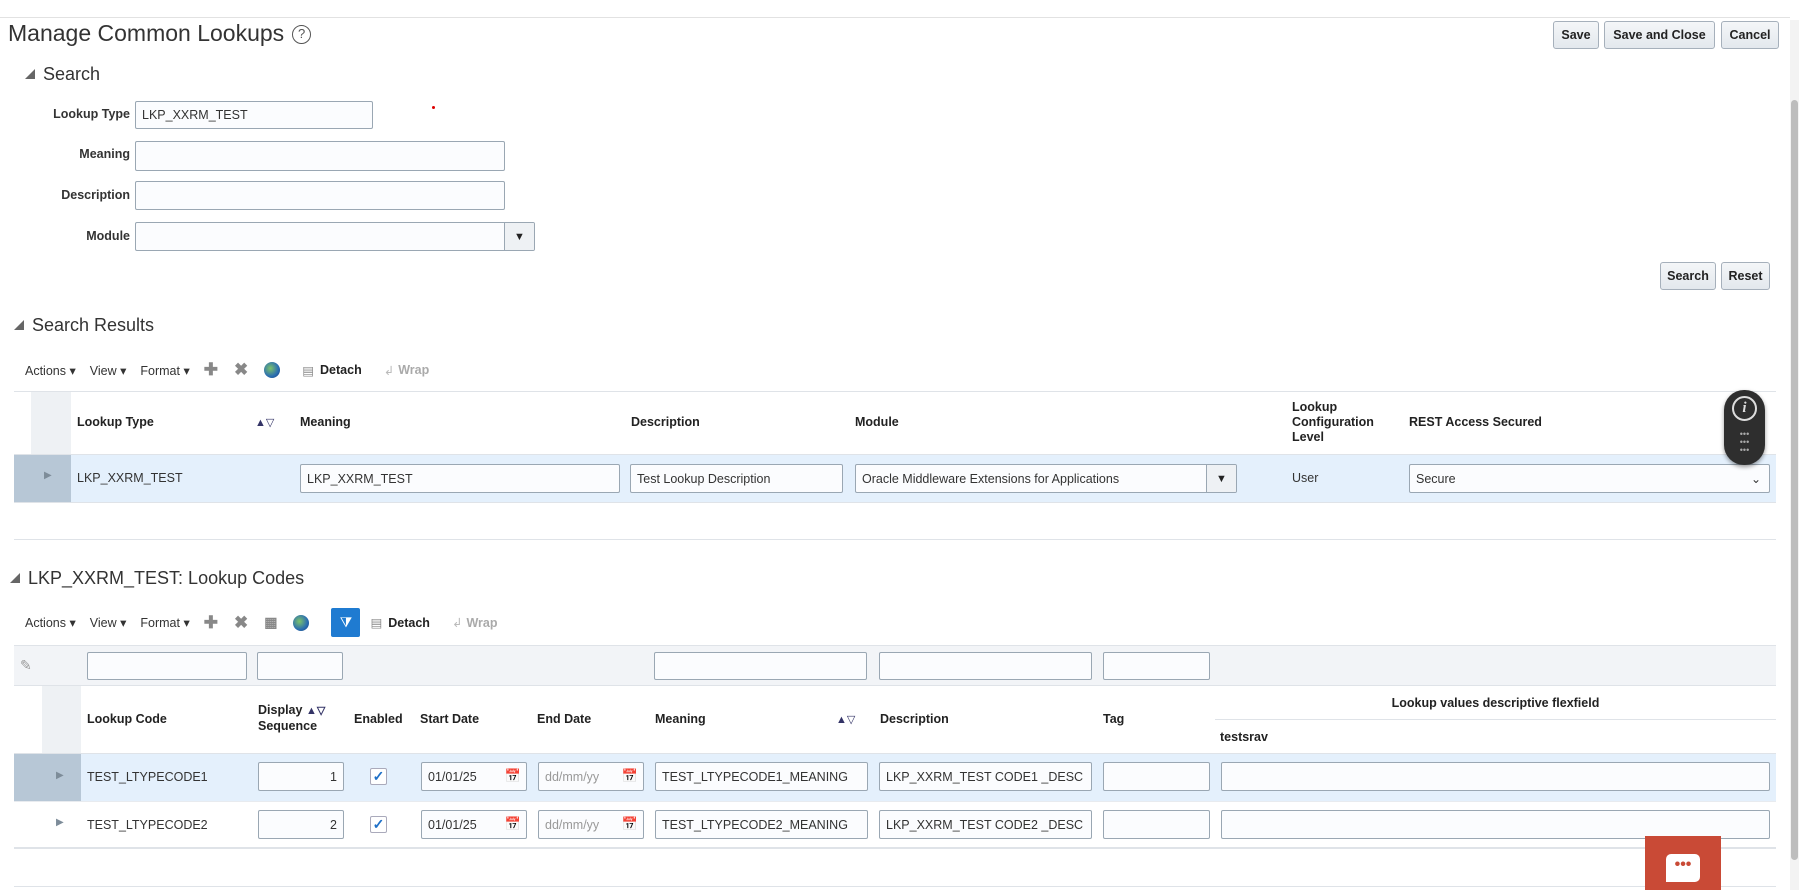 Image resolution: width=1799 pixels, height=890 pixels. Describe the element at coordinates (1495, 703) in the screenshot. I see `col-dff-group: Lookup values descriptive flexfield` at that location.